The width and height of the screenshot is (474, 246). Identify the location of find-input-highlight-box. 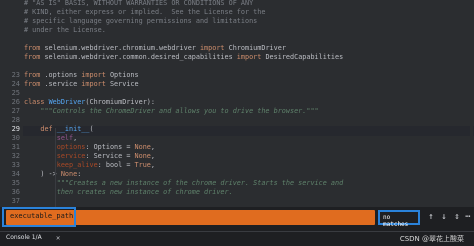
(39, 217).